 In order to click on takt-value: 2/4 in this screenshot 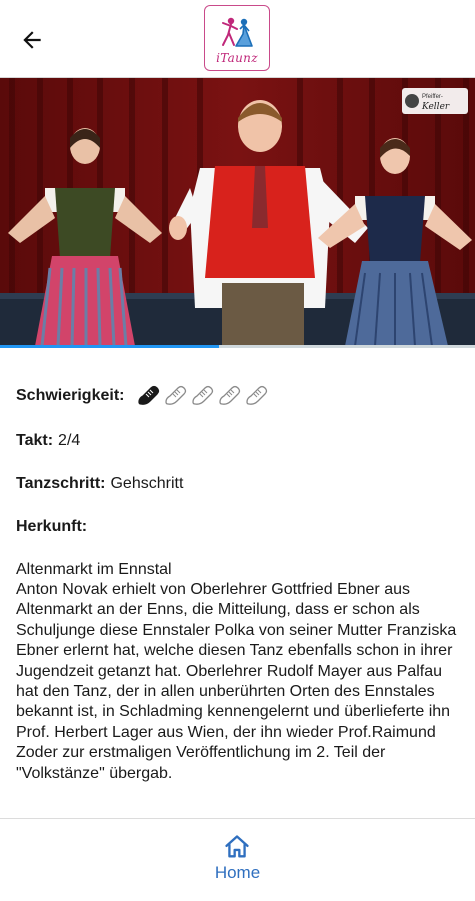, I will do `click(69, 440)`.